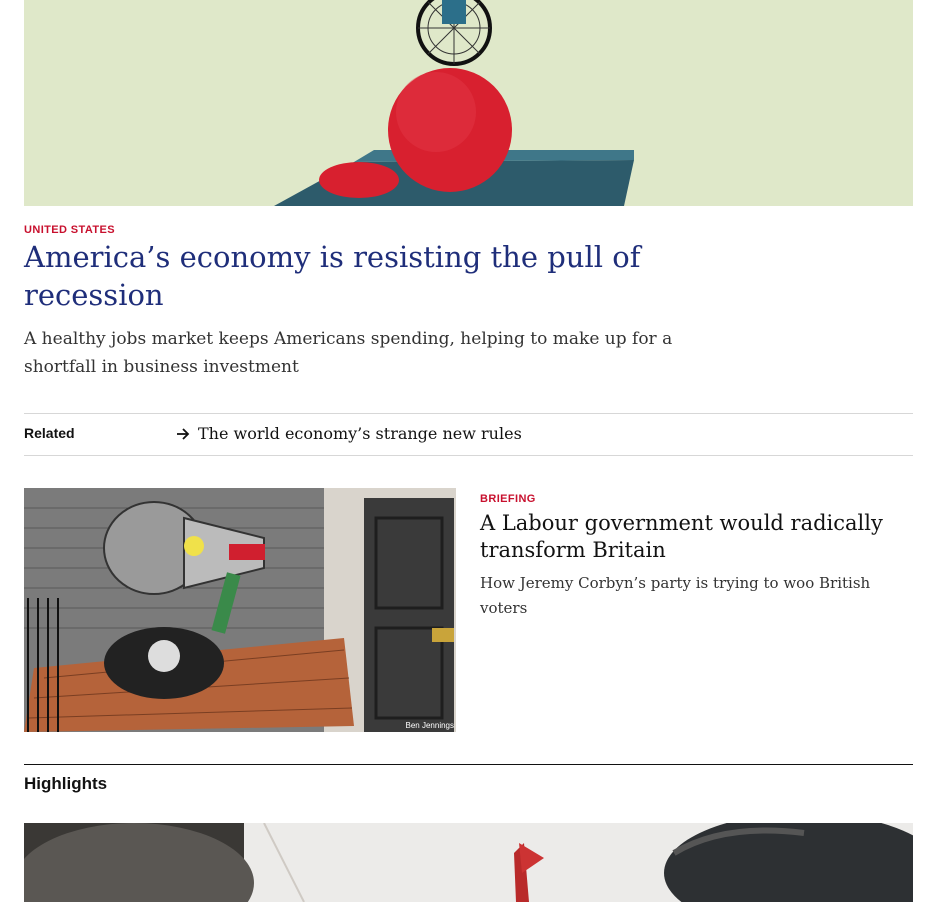 This screenshot has height=902, width=937. Describe the element at coordinates (429, 725) in the screenshot. I see `image-credit: Ben Jennings` at that location.